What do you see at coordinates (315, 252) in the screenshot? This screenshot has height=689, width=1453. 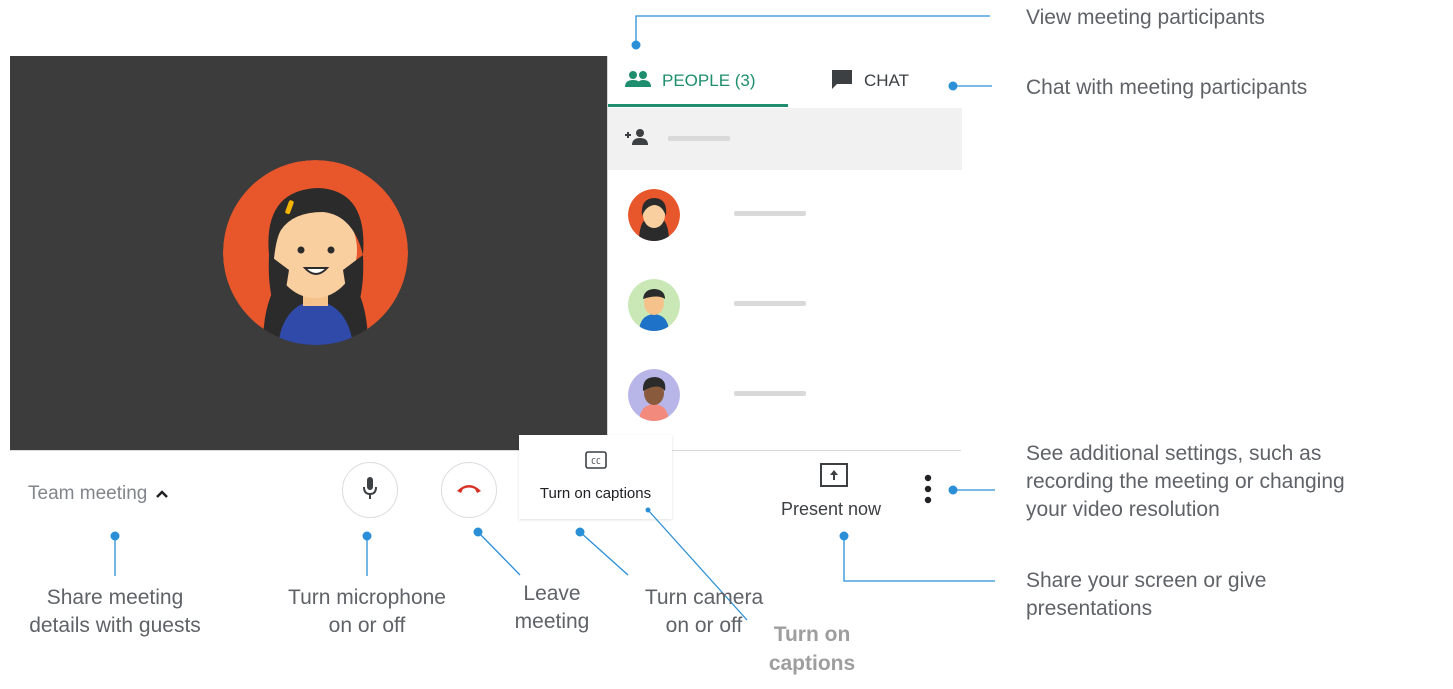 I see `main-speaker-avatar` at bounding box center [315, 252].